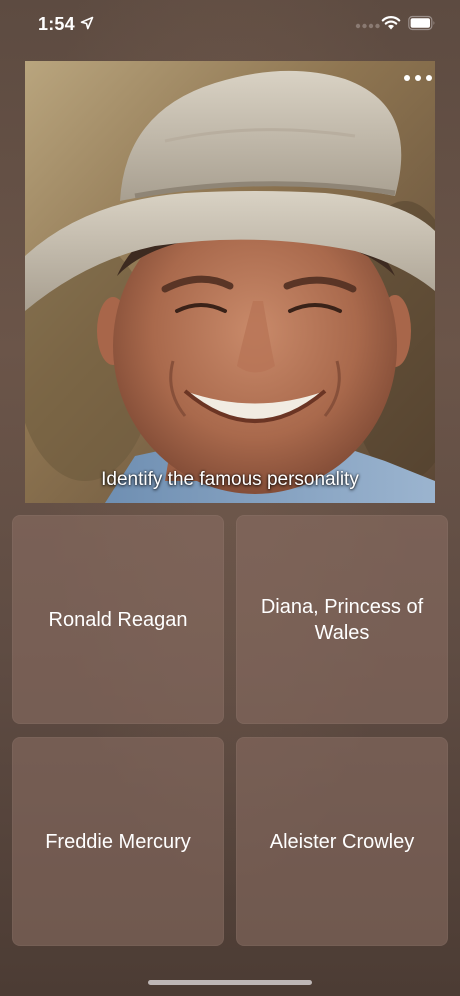 The image size is (460, 996). I want to click on answer-option-ronald-reagan: Ronald Reagan, so click(118, 619).